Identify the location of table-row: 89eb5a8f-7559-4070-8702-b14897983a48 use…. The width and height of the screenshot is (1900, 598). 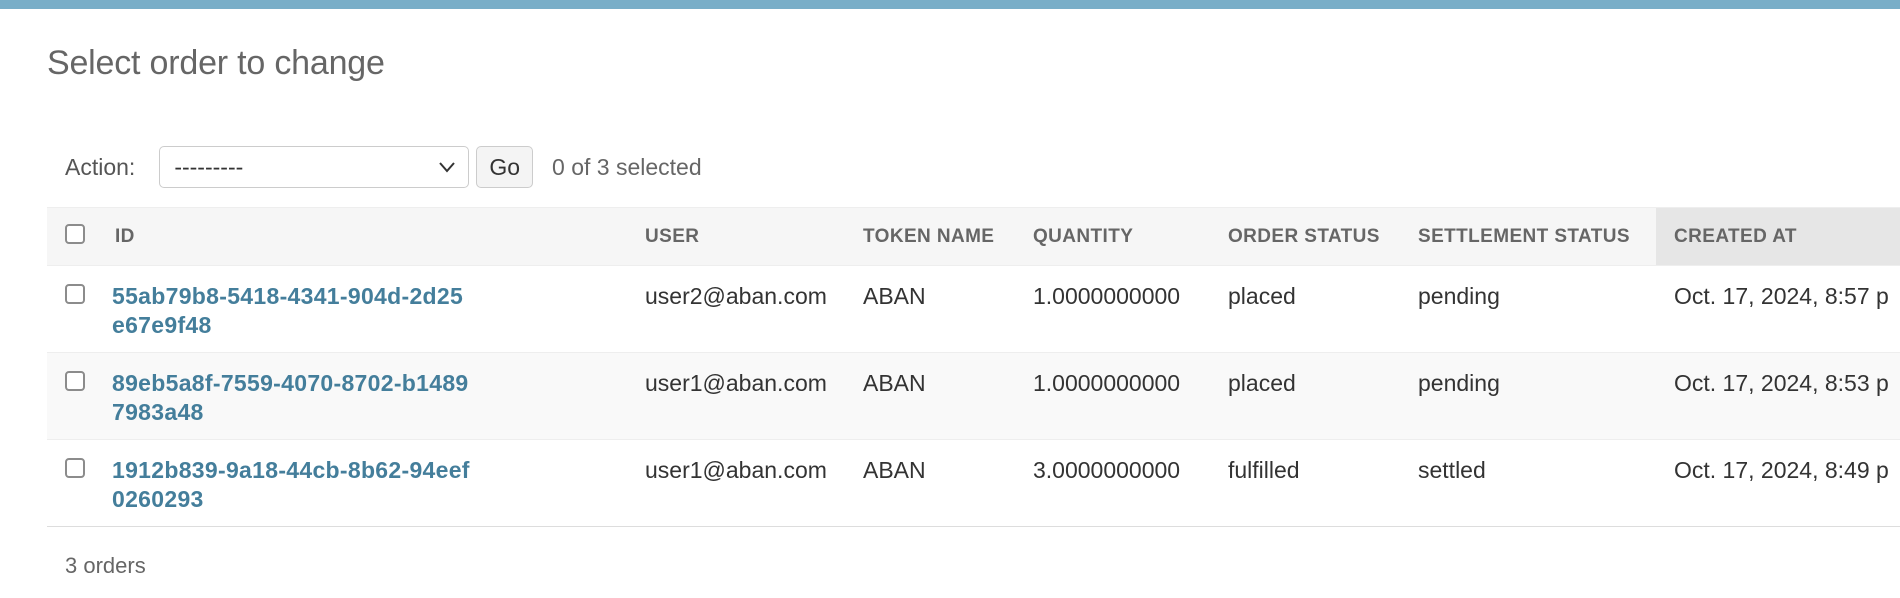
(973, 396).